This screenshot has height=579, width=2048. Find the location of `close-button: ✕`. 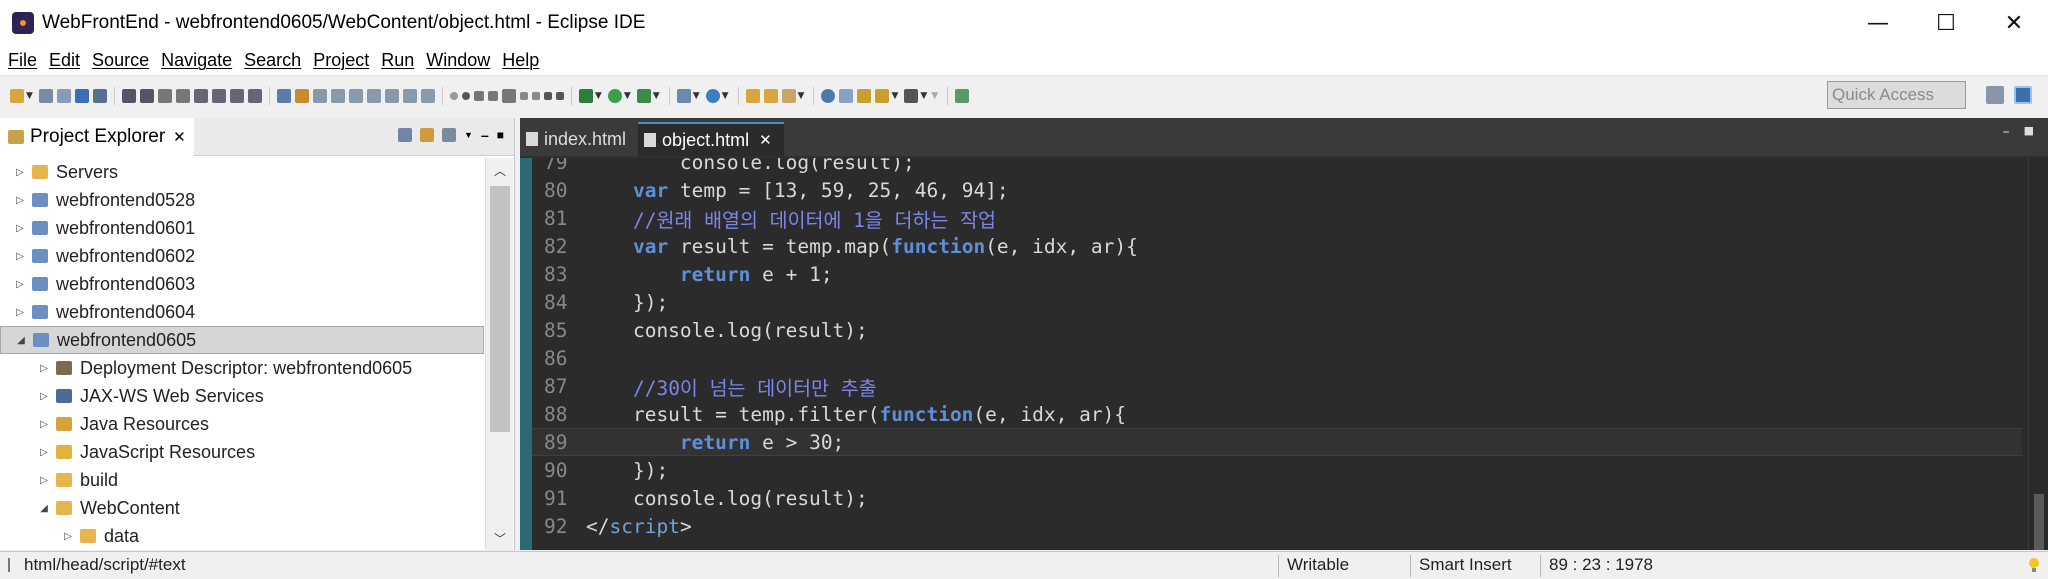

close-button: ✕ is located at coordinates (2014, 23).